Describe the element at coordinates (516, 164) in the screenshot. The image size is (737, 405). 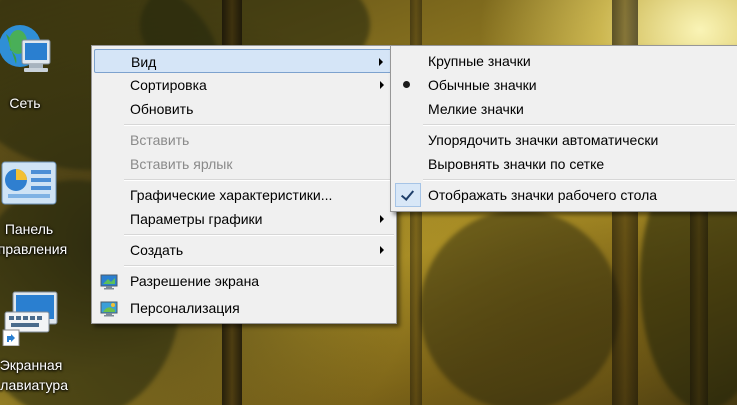
I see `menu-item-label: Выровнять значки по сетке` at that location.